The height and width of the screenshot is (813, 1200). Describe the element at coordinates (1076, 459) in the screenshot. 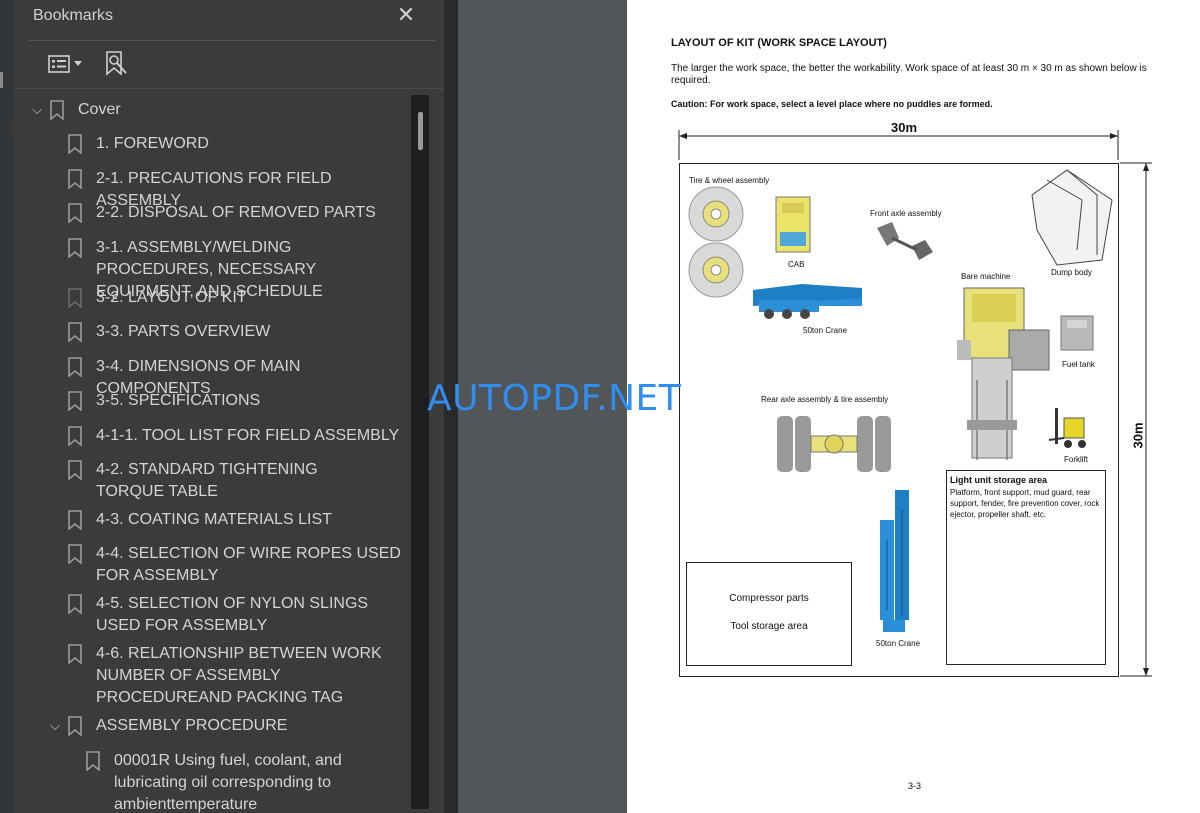

I see `label-forklift: Forklift` at that location.